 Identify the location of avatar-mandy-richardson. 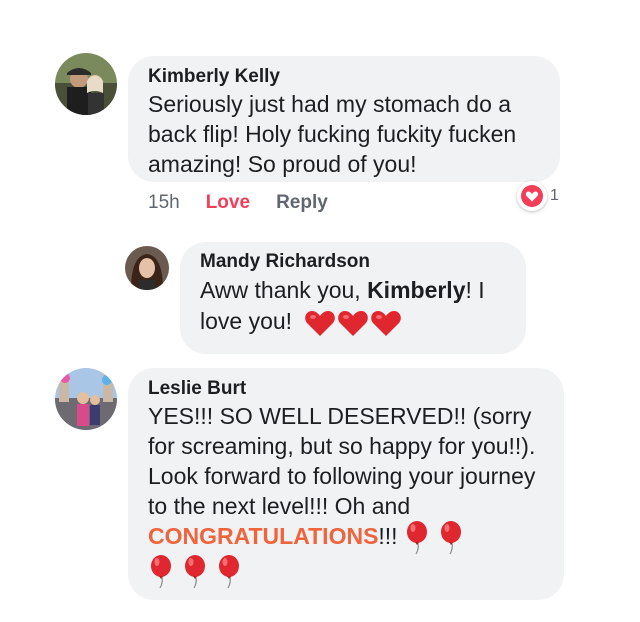
(147, 268).